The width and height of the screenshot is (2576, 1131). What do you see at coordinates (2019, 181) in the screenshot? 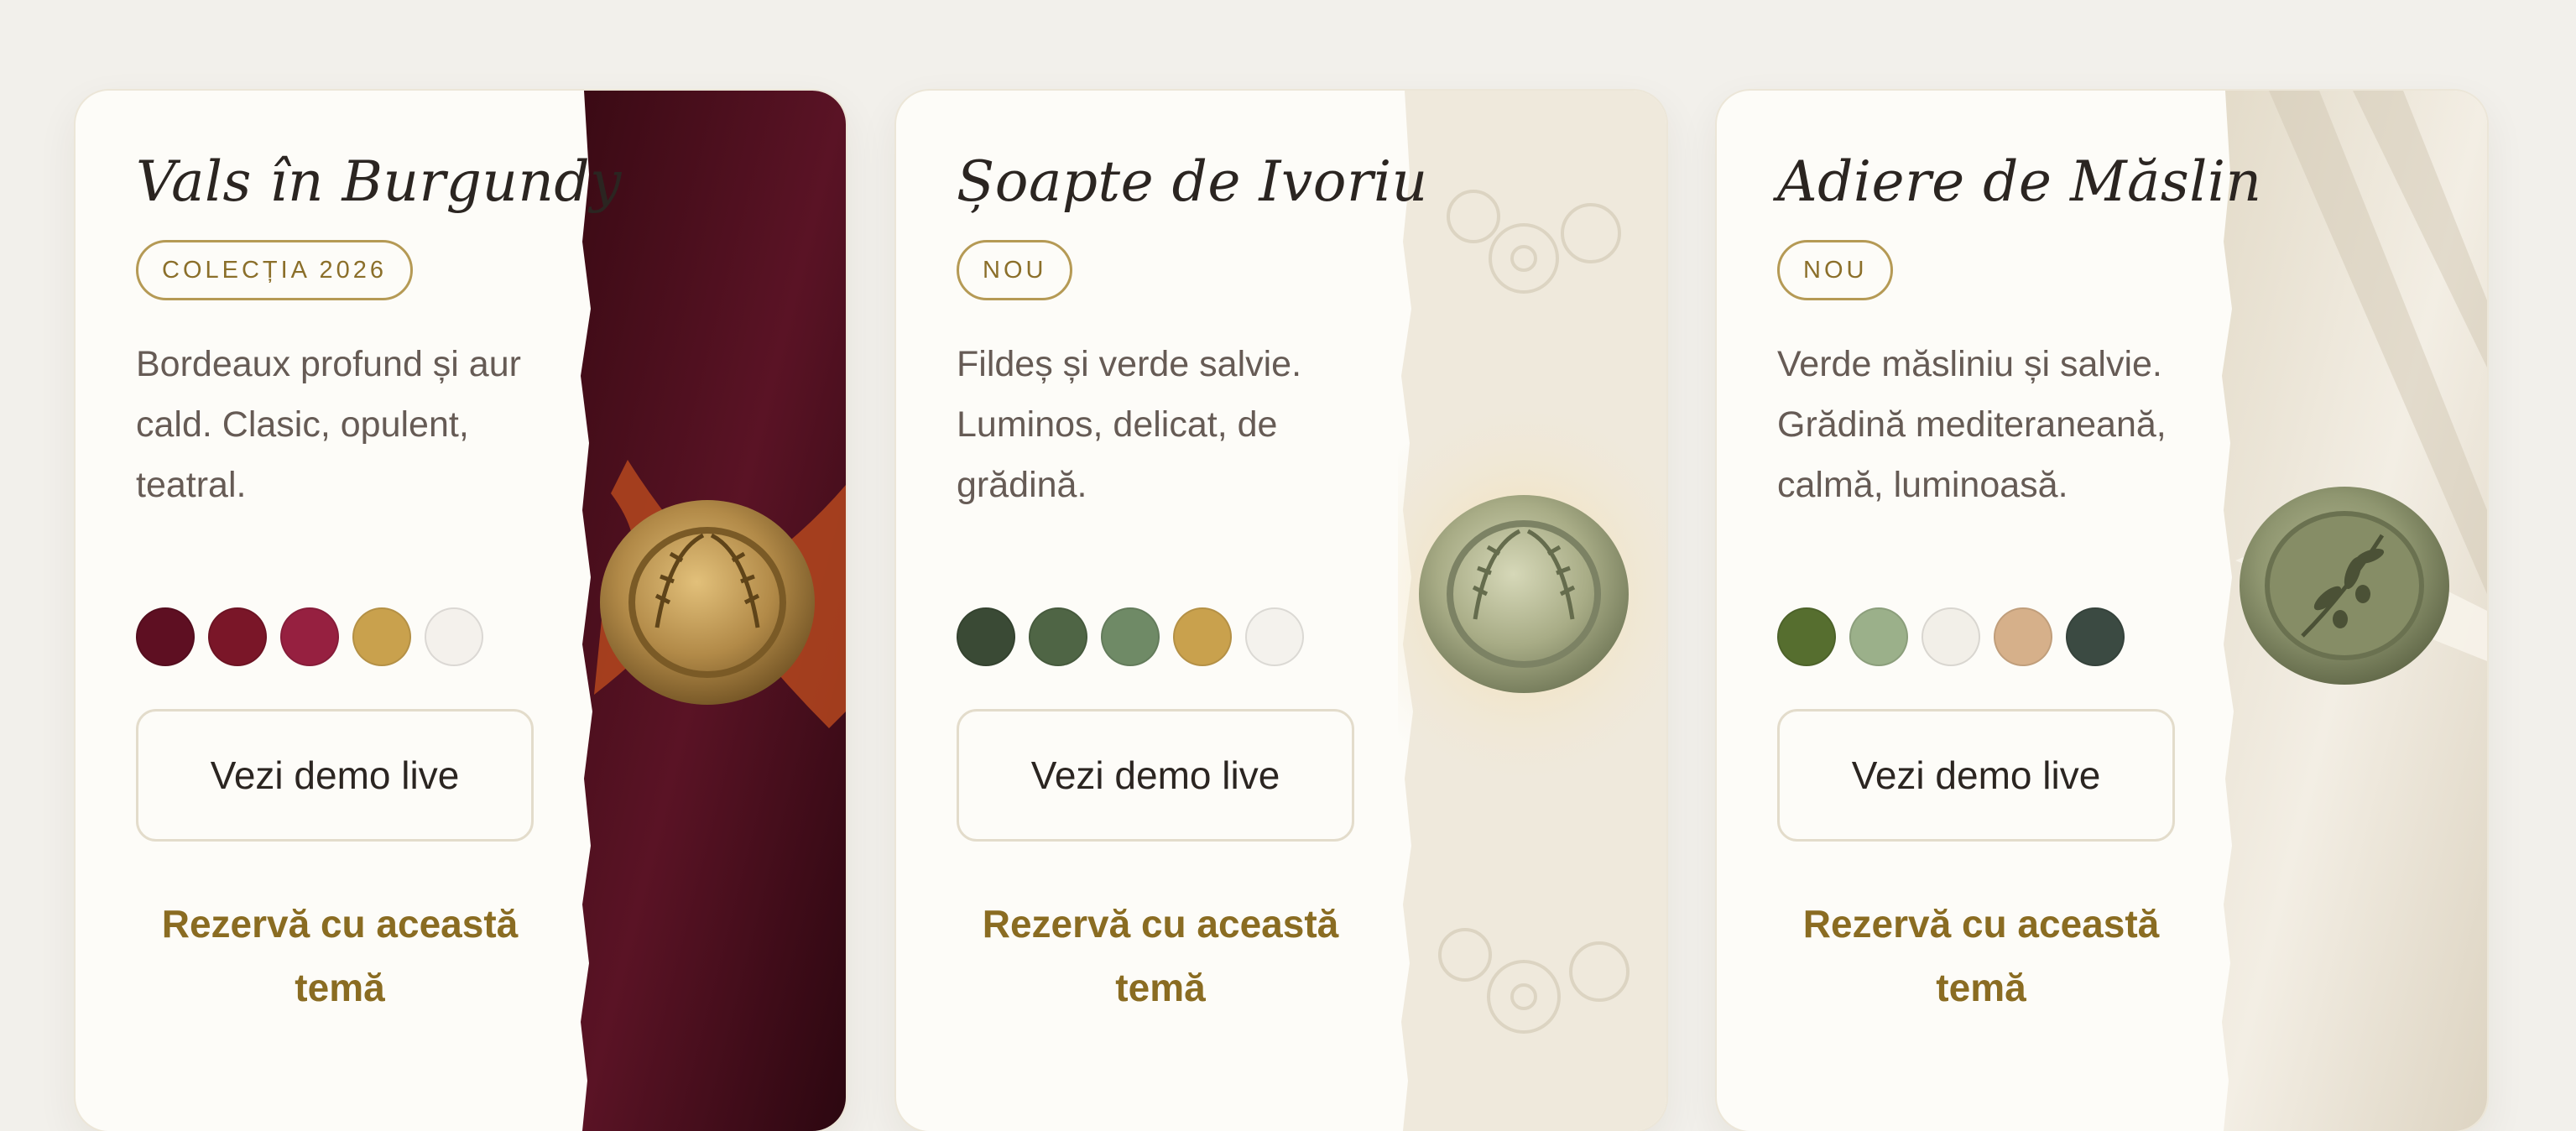
I see `card-title: Adiere de Măslin` at bounding box center [2019, 181].